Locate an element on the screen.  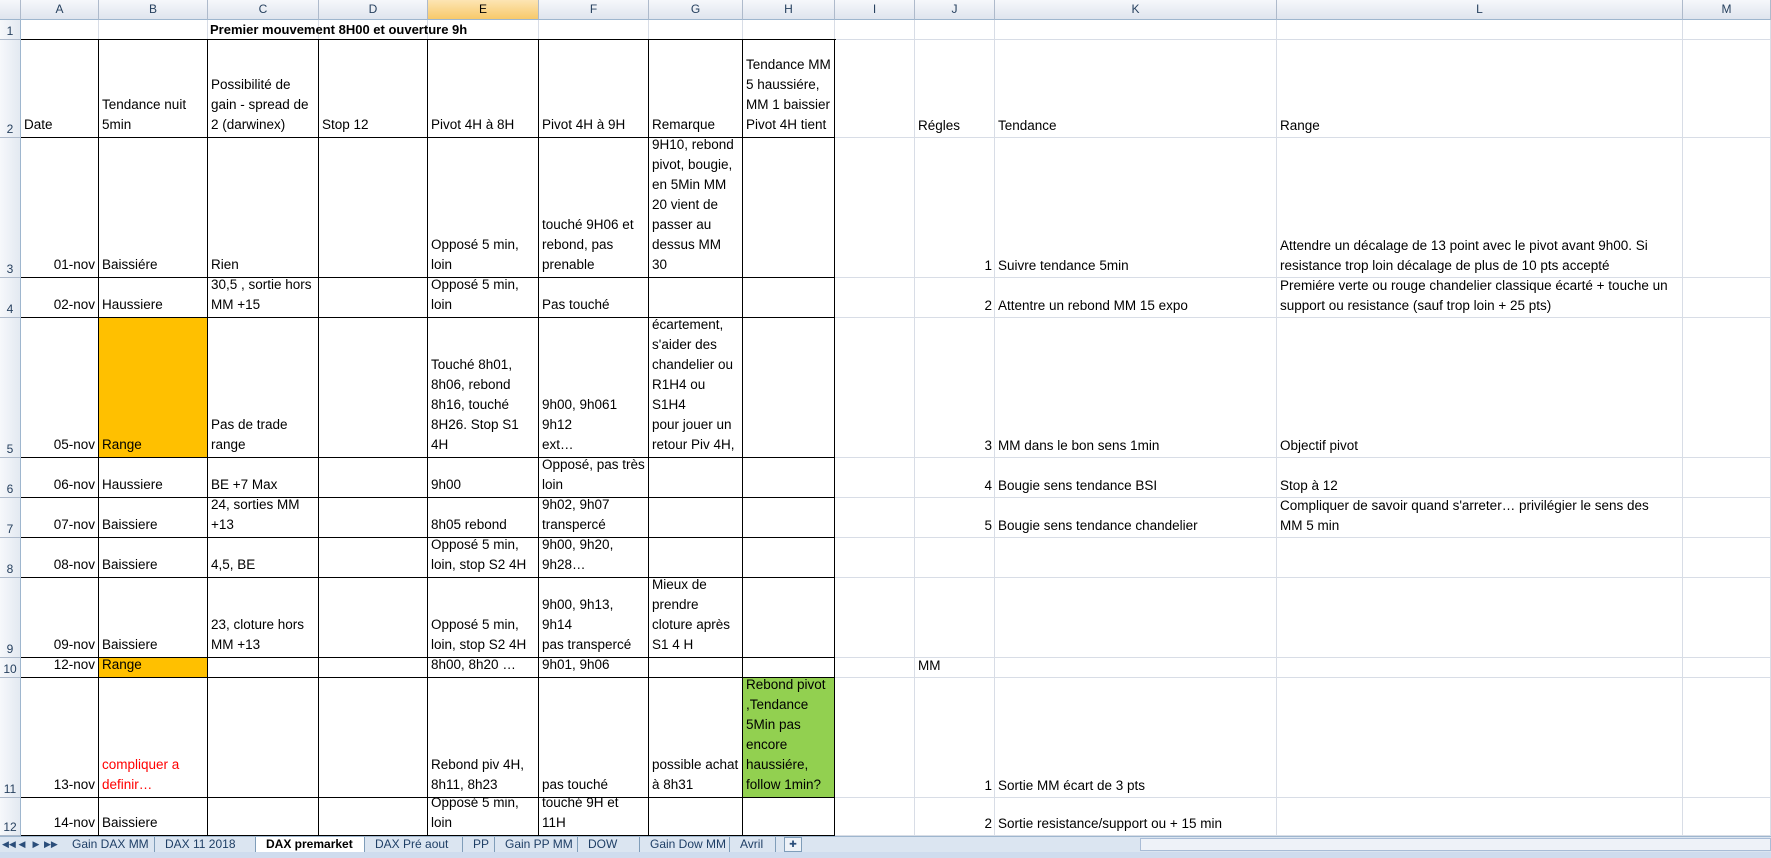
cell-a4: 02-nov is located at coordinates (60, 298).